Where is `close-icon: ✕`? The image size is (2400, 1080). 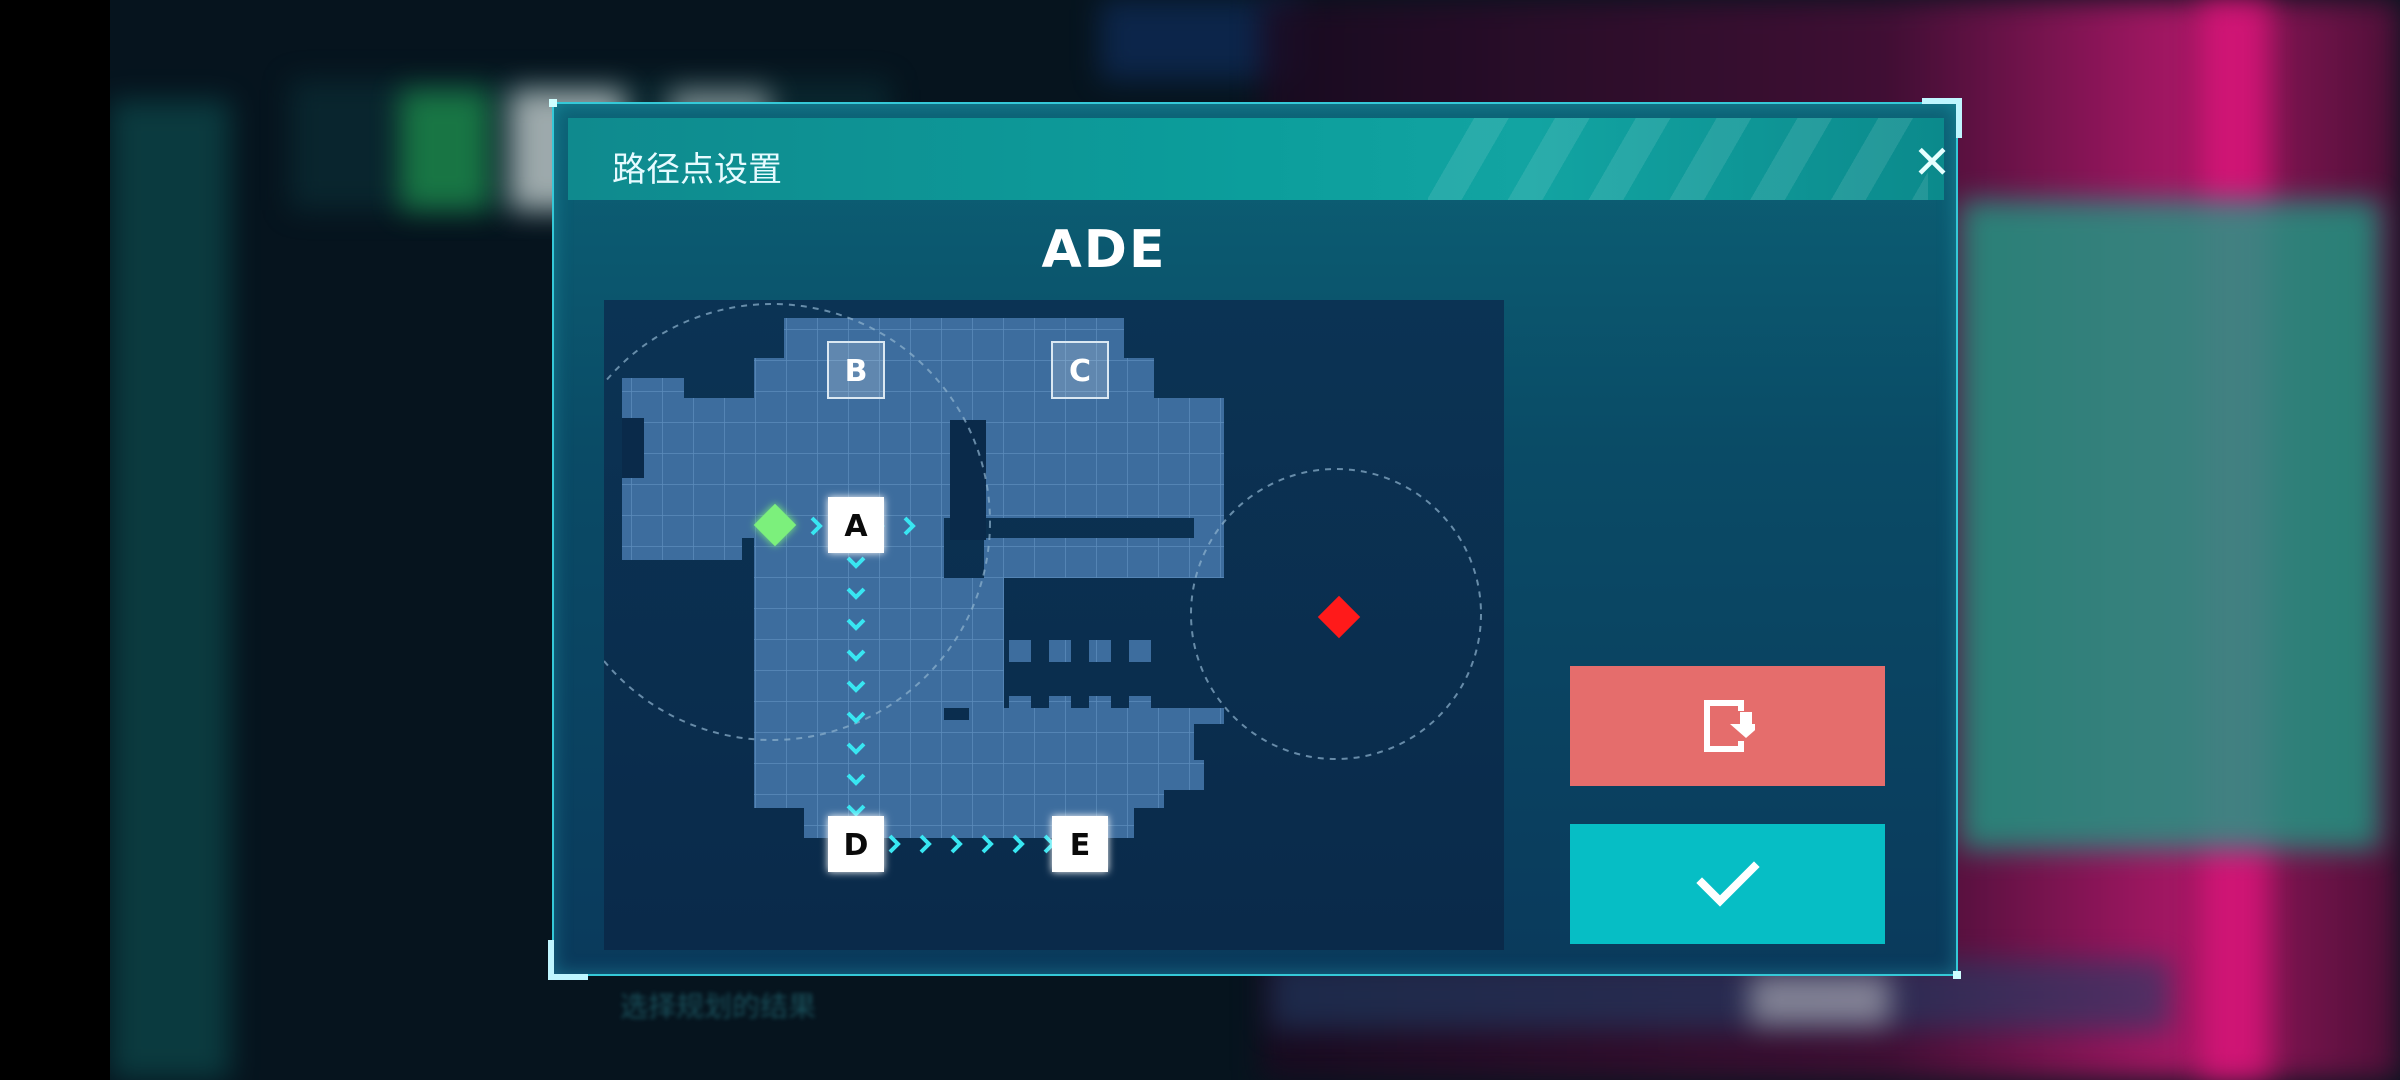 close-icon: ✕ is located at coordinates (1932, 162).